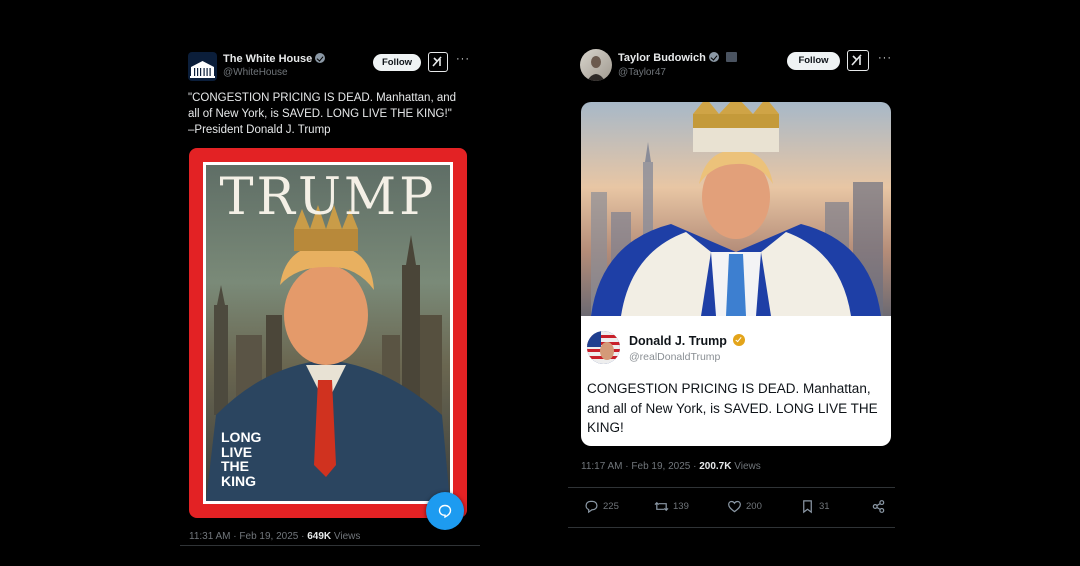  What do you see at coordinates (681, 506) in the screenshot?
I see `repost-count: 139` at bounding box center [681, 506].